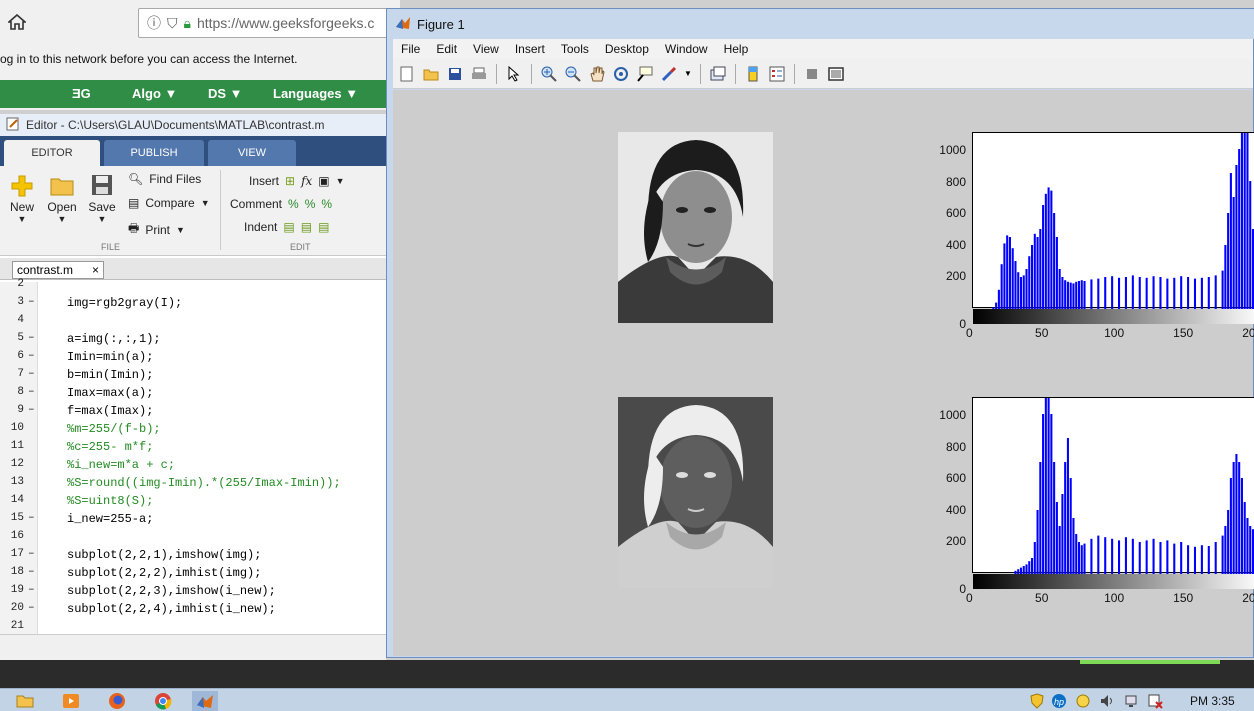  Describe the element at coordinates (17, 22) in the screenshot. I see `home-icon` at that location.